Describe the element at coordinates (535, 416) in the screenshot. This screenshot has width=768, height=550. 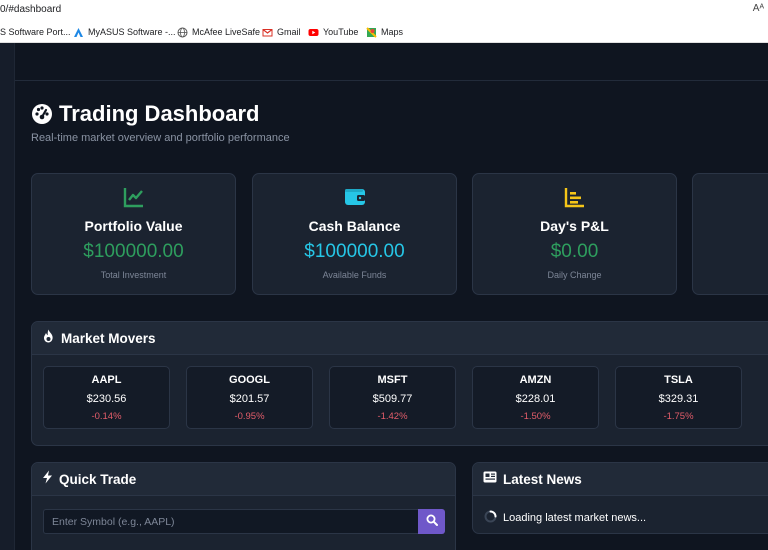
I see `stock-change: -1.50%` at that location.